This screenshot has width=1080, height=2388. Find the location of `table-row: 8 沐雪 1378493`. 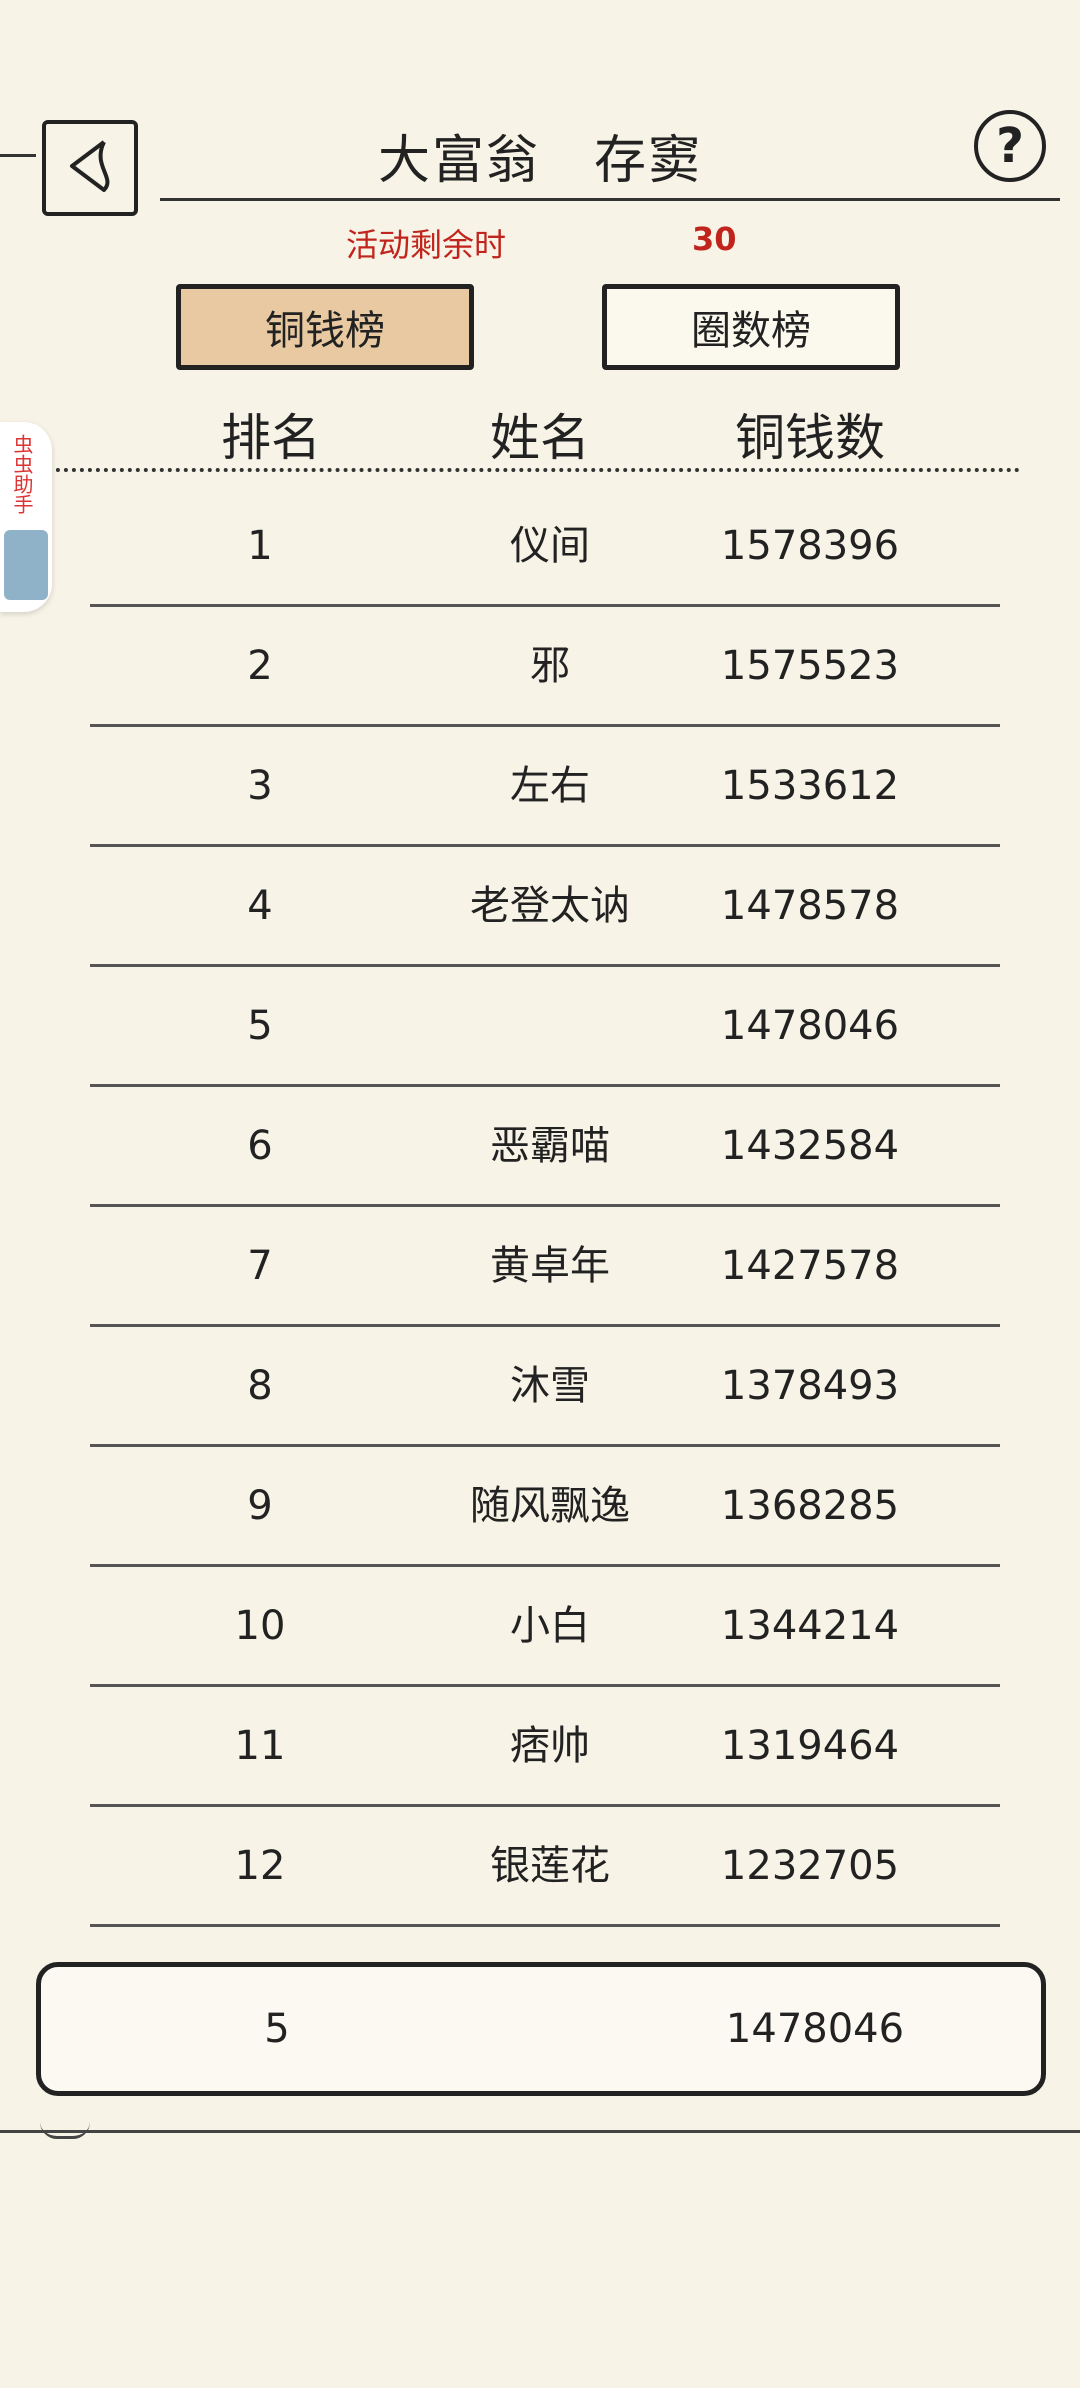

table-row: 8 沐雪 1378493 is located at coordinates (545, 1396).